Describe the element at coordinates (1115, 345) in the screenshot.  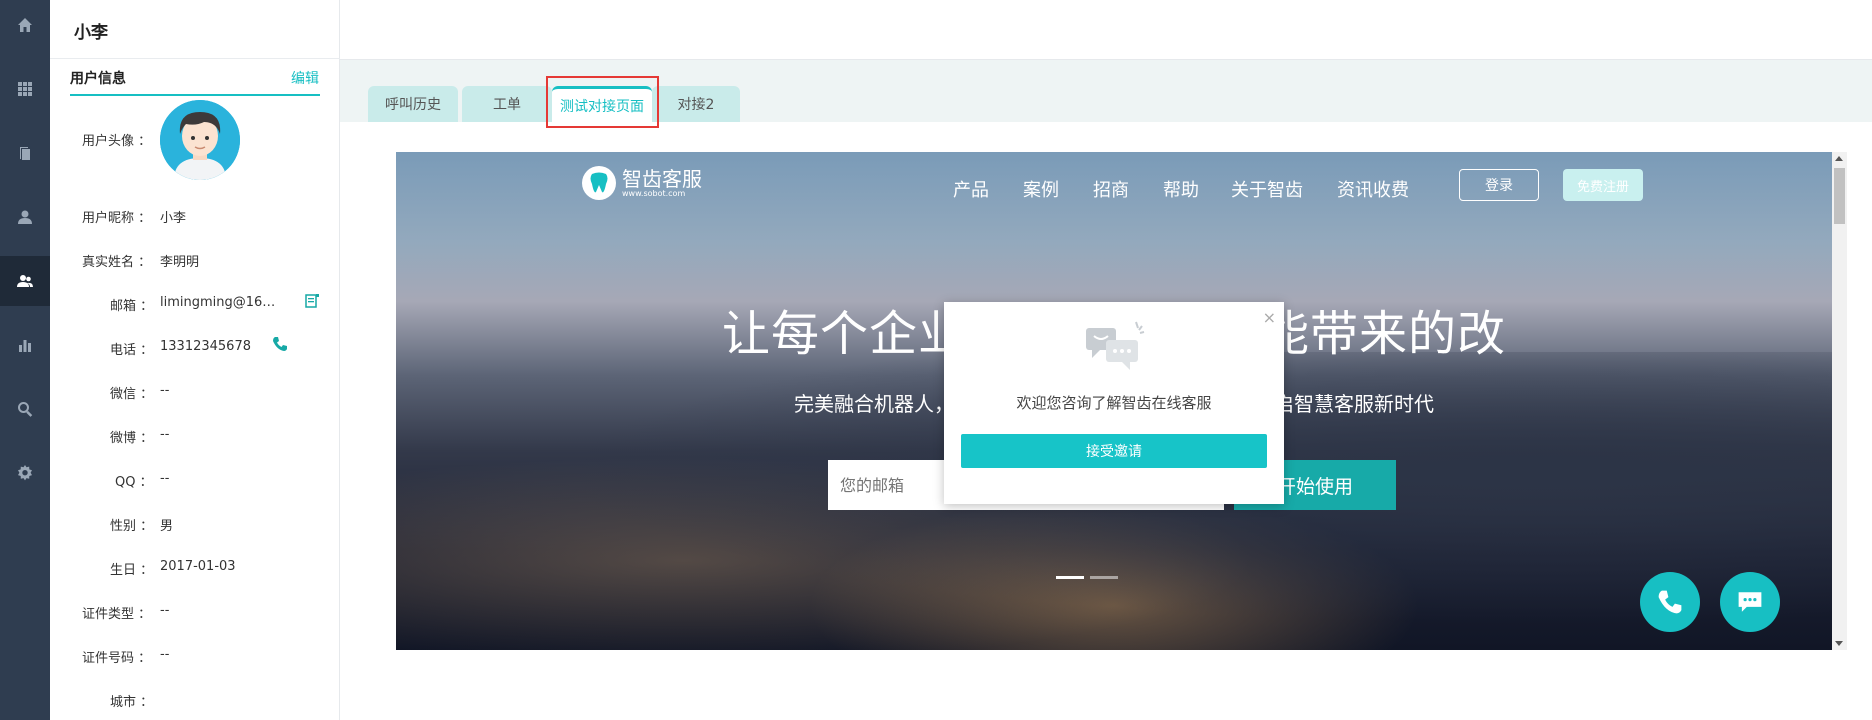
I see `chat-bubbles-icon` at that location.